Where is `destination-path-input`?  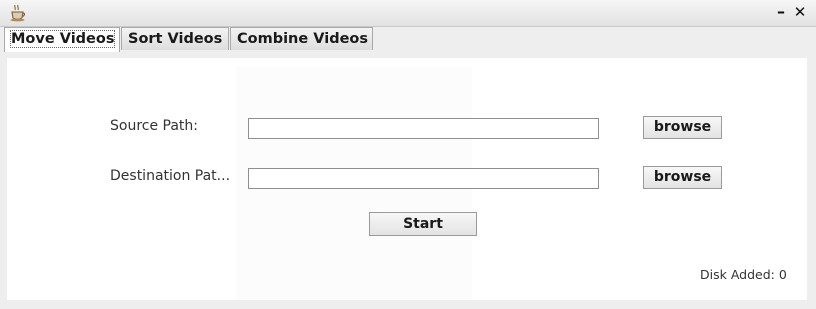
destination-path-input is located at coordinates (423, 178).